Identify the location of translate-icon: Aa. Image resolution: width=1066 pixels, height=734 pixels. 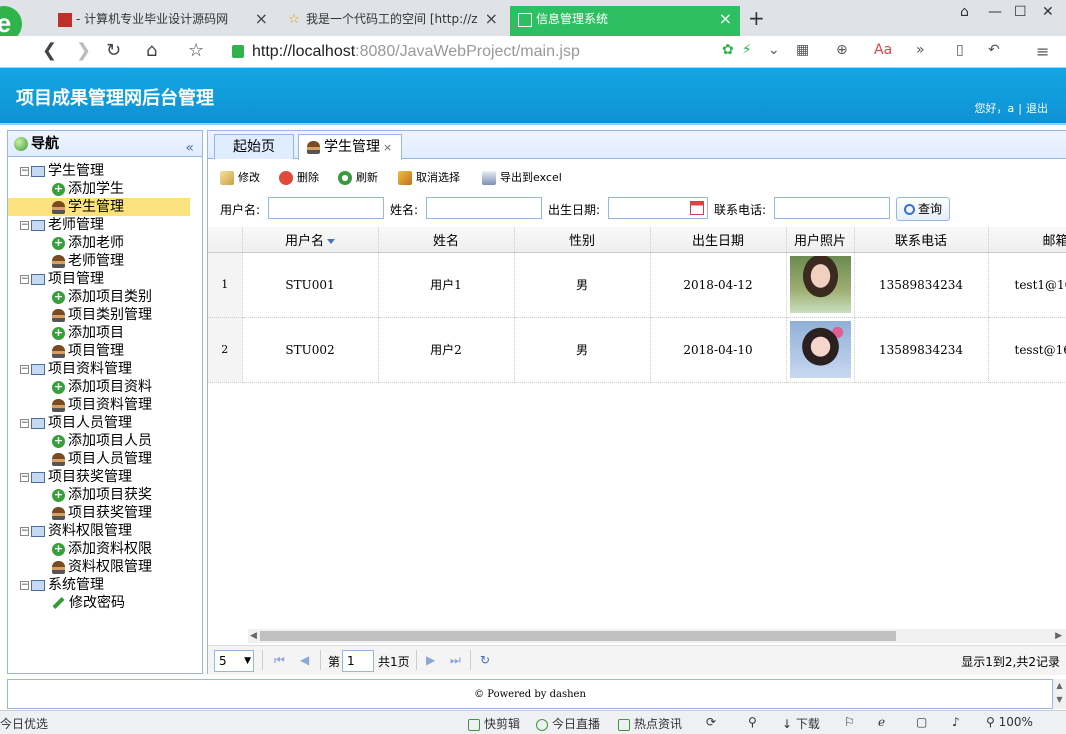
(883, 50).